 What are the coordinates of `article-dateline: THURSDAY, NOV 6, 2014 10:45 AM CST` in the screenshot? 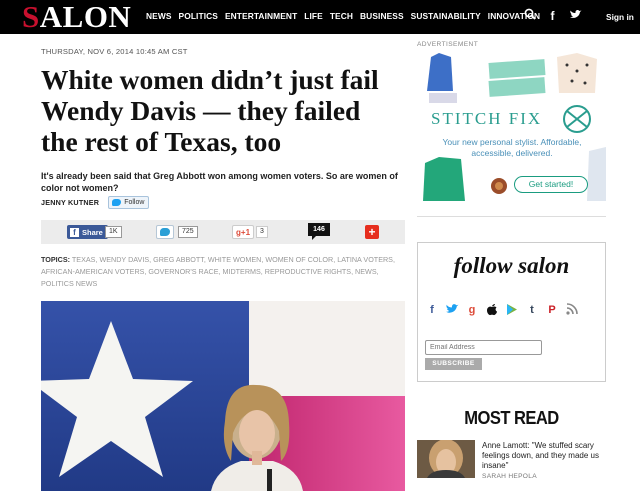 It's located at (114, 51).